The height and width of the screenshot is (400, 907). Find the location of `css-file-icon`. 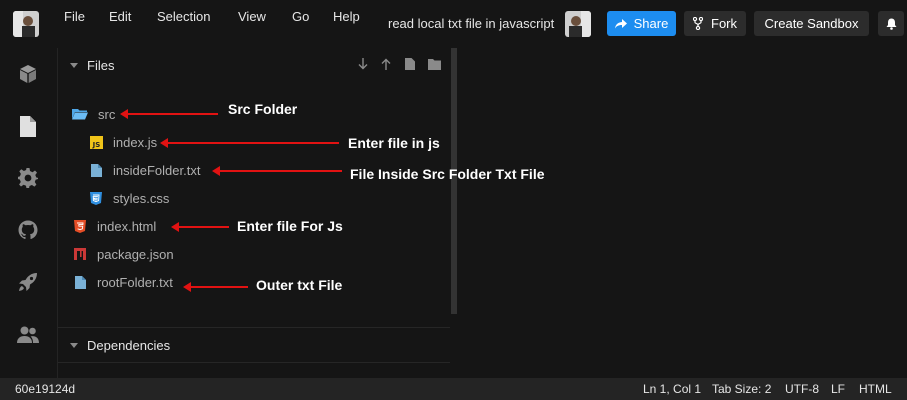

css-file-icon is located at coordinates (96, 198).